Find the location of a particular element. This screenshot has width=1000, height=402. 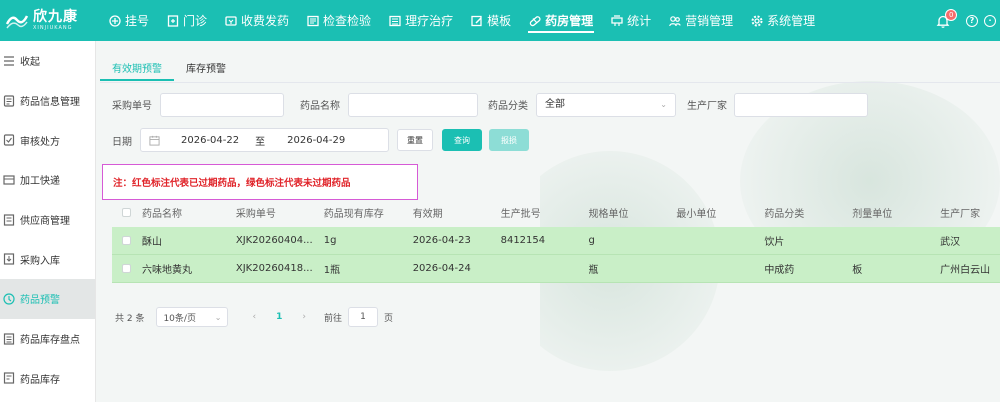

pager-total: 共 2 条 is located at coordinates (130, 318).